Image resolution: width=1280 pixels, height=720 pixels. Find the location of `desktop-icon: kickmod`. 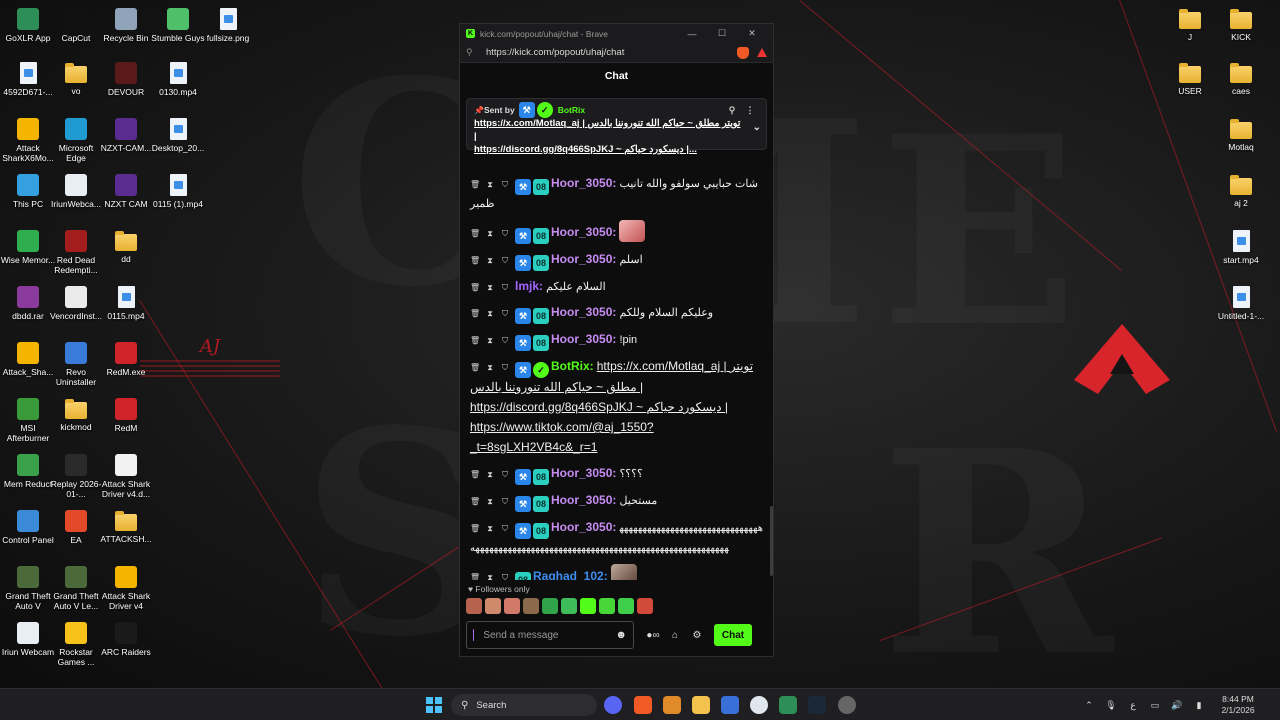

desktop-icon: kickmod is located at coordinates (76, 415).